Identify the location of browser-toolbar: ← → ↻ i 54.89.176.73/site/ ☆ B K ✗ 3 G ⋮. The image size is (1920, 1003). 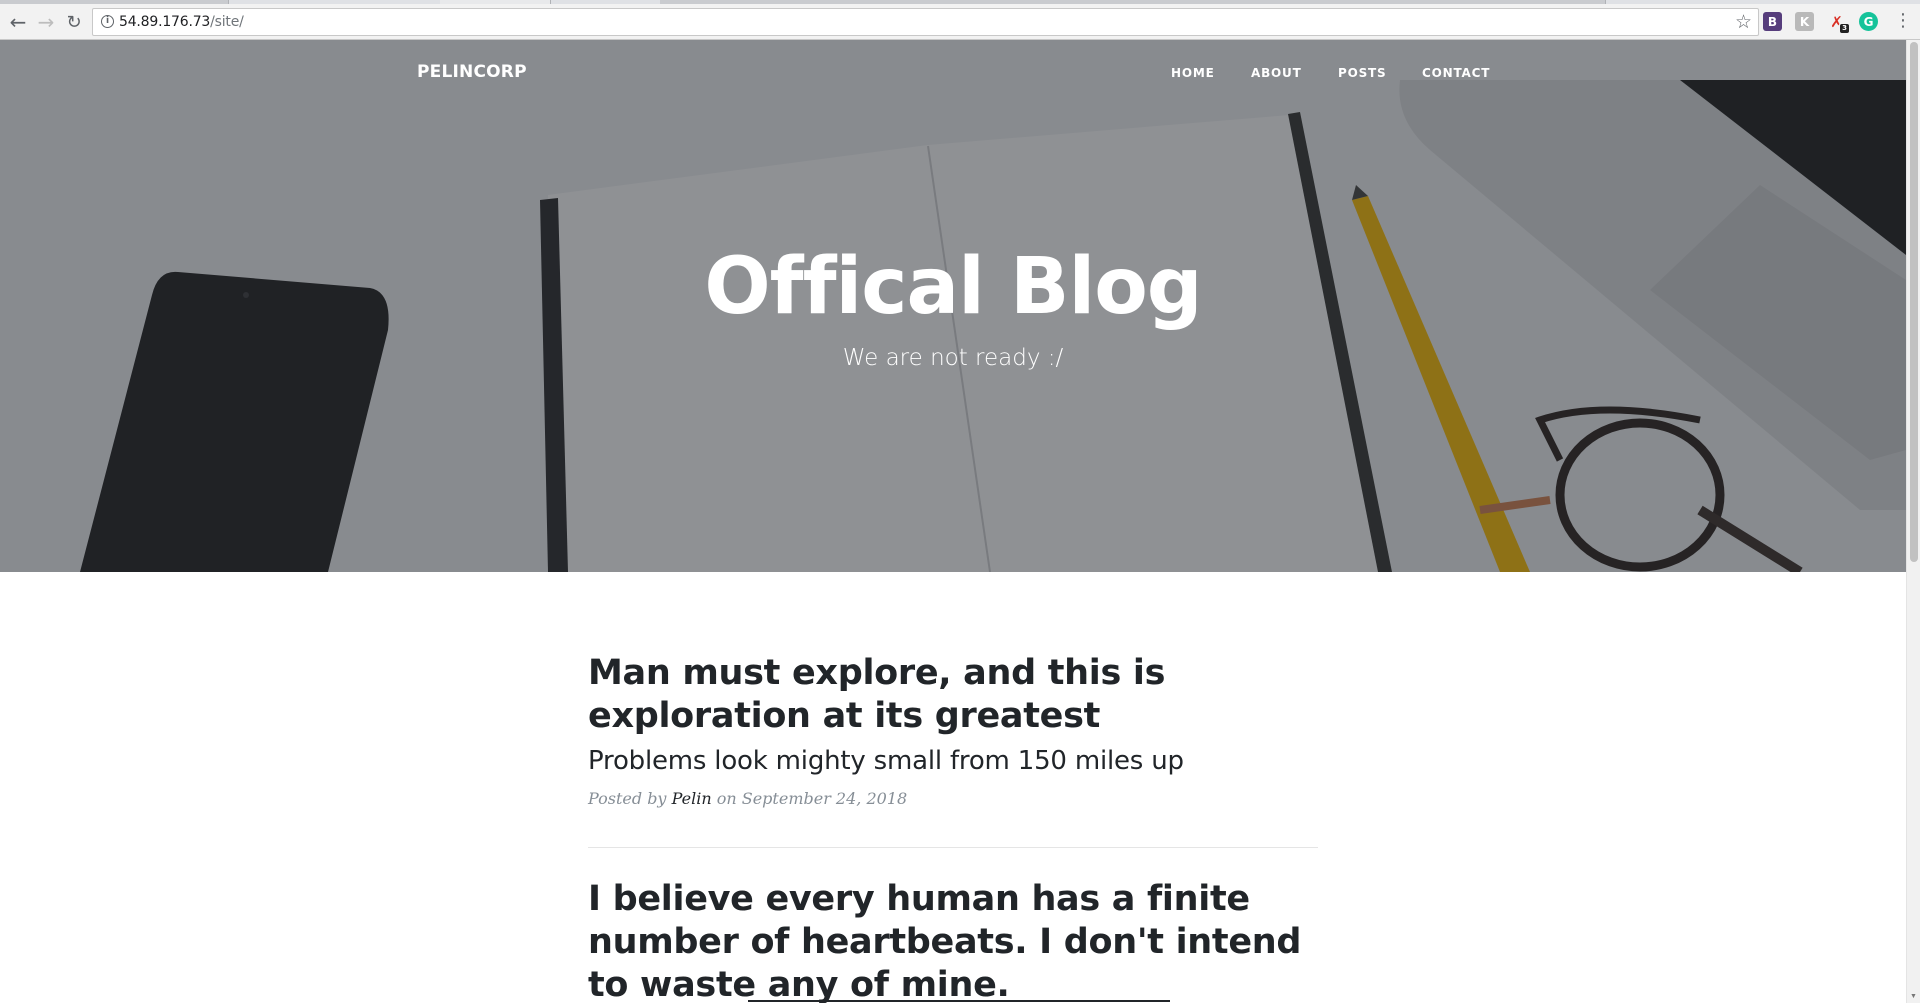
(960, 22).